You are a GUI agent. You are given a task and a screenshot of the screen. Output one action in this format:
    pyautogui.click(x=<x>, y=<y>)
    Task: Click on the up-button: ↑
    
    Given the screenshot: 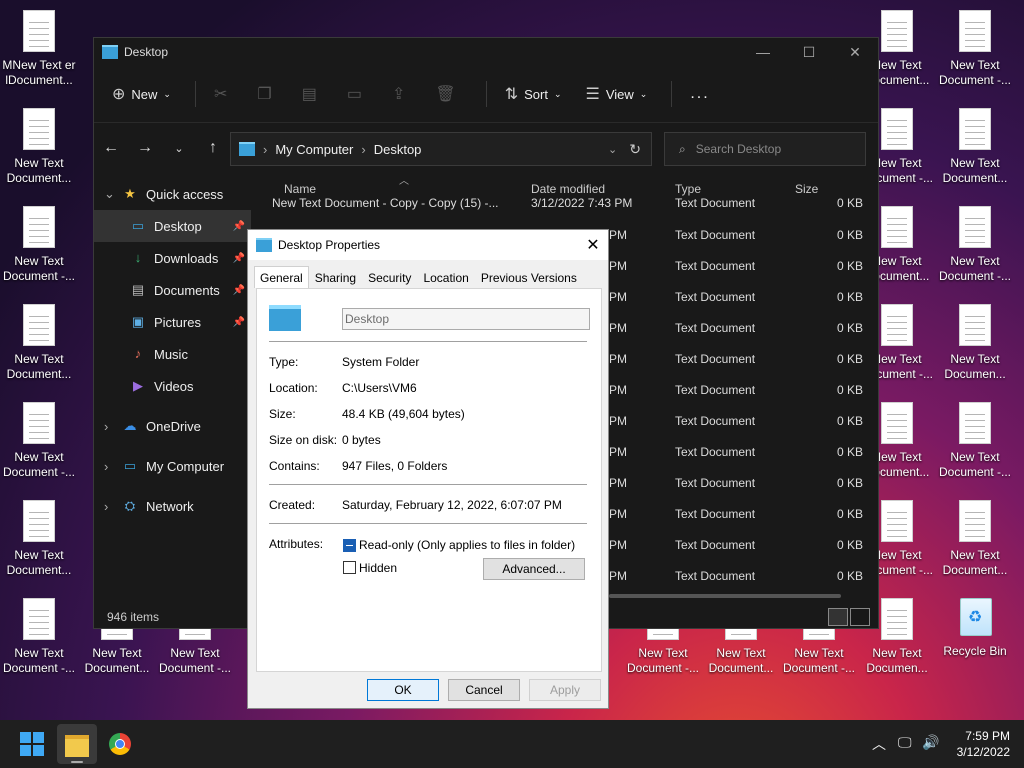 What is the action you would take?
    pyautogui.click(x=213, y=148)
    